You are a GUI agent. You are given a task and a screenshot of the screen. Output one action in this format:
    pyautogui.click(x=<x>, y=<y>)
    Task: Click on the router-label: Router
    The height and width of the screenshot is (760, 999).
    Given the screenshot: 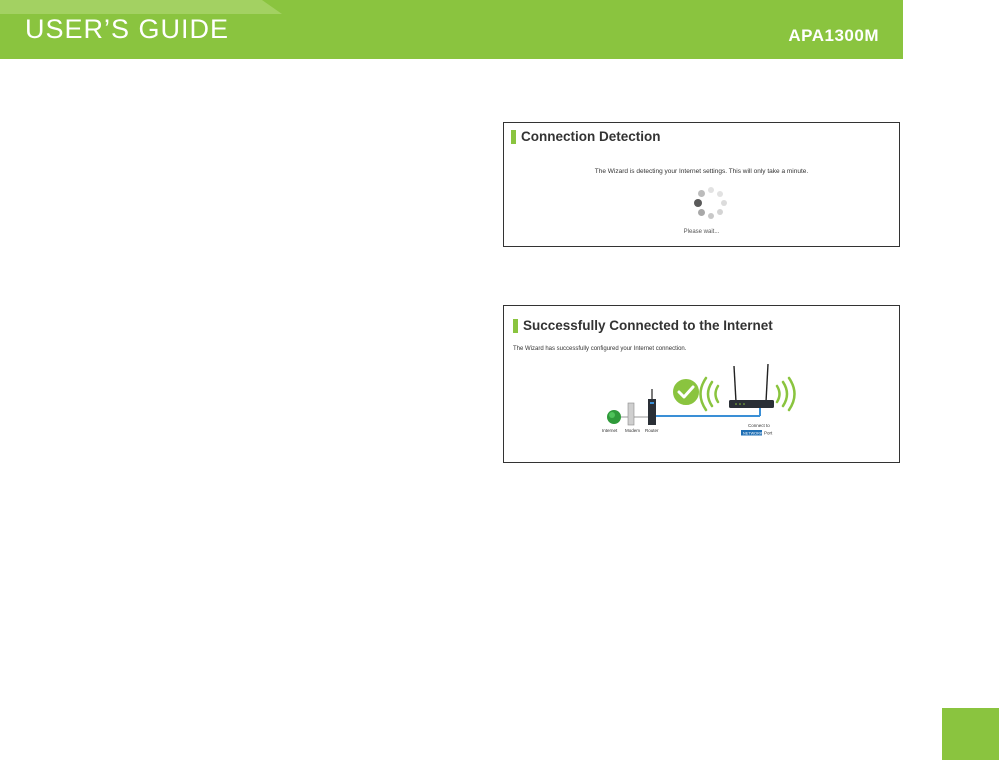 What is the action you would take?
    pyautogui.click(x=652, y=430)
    